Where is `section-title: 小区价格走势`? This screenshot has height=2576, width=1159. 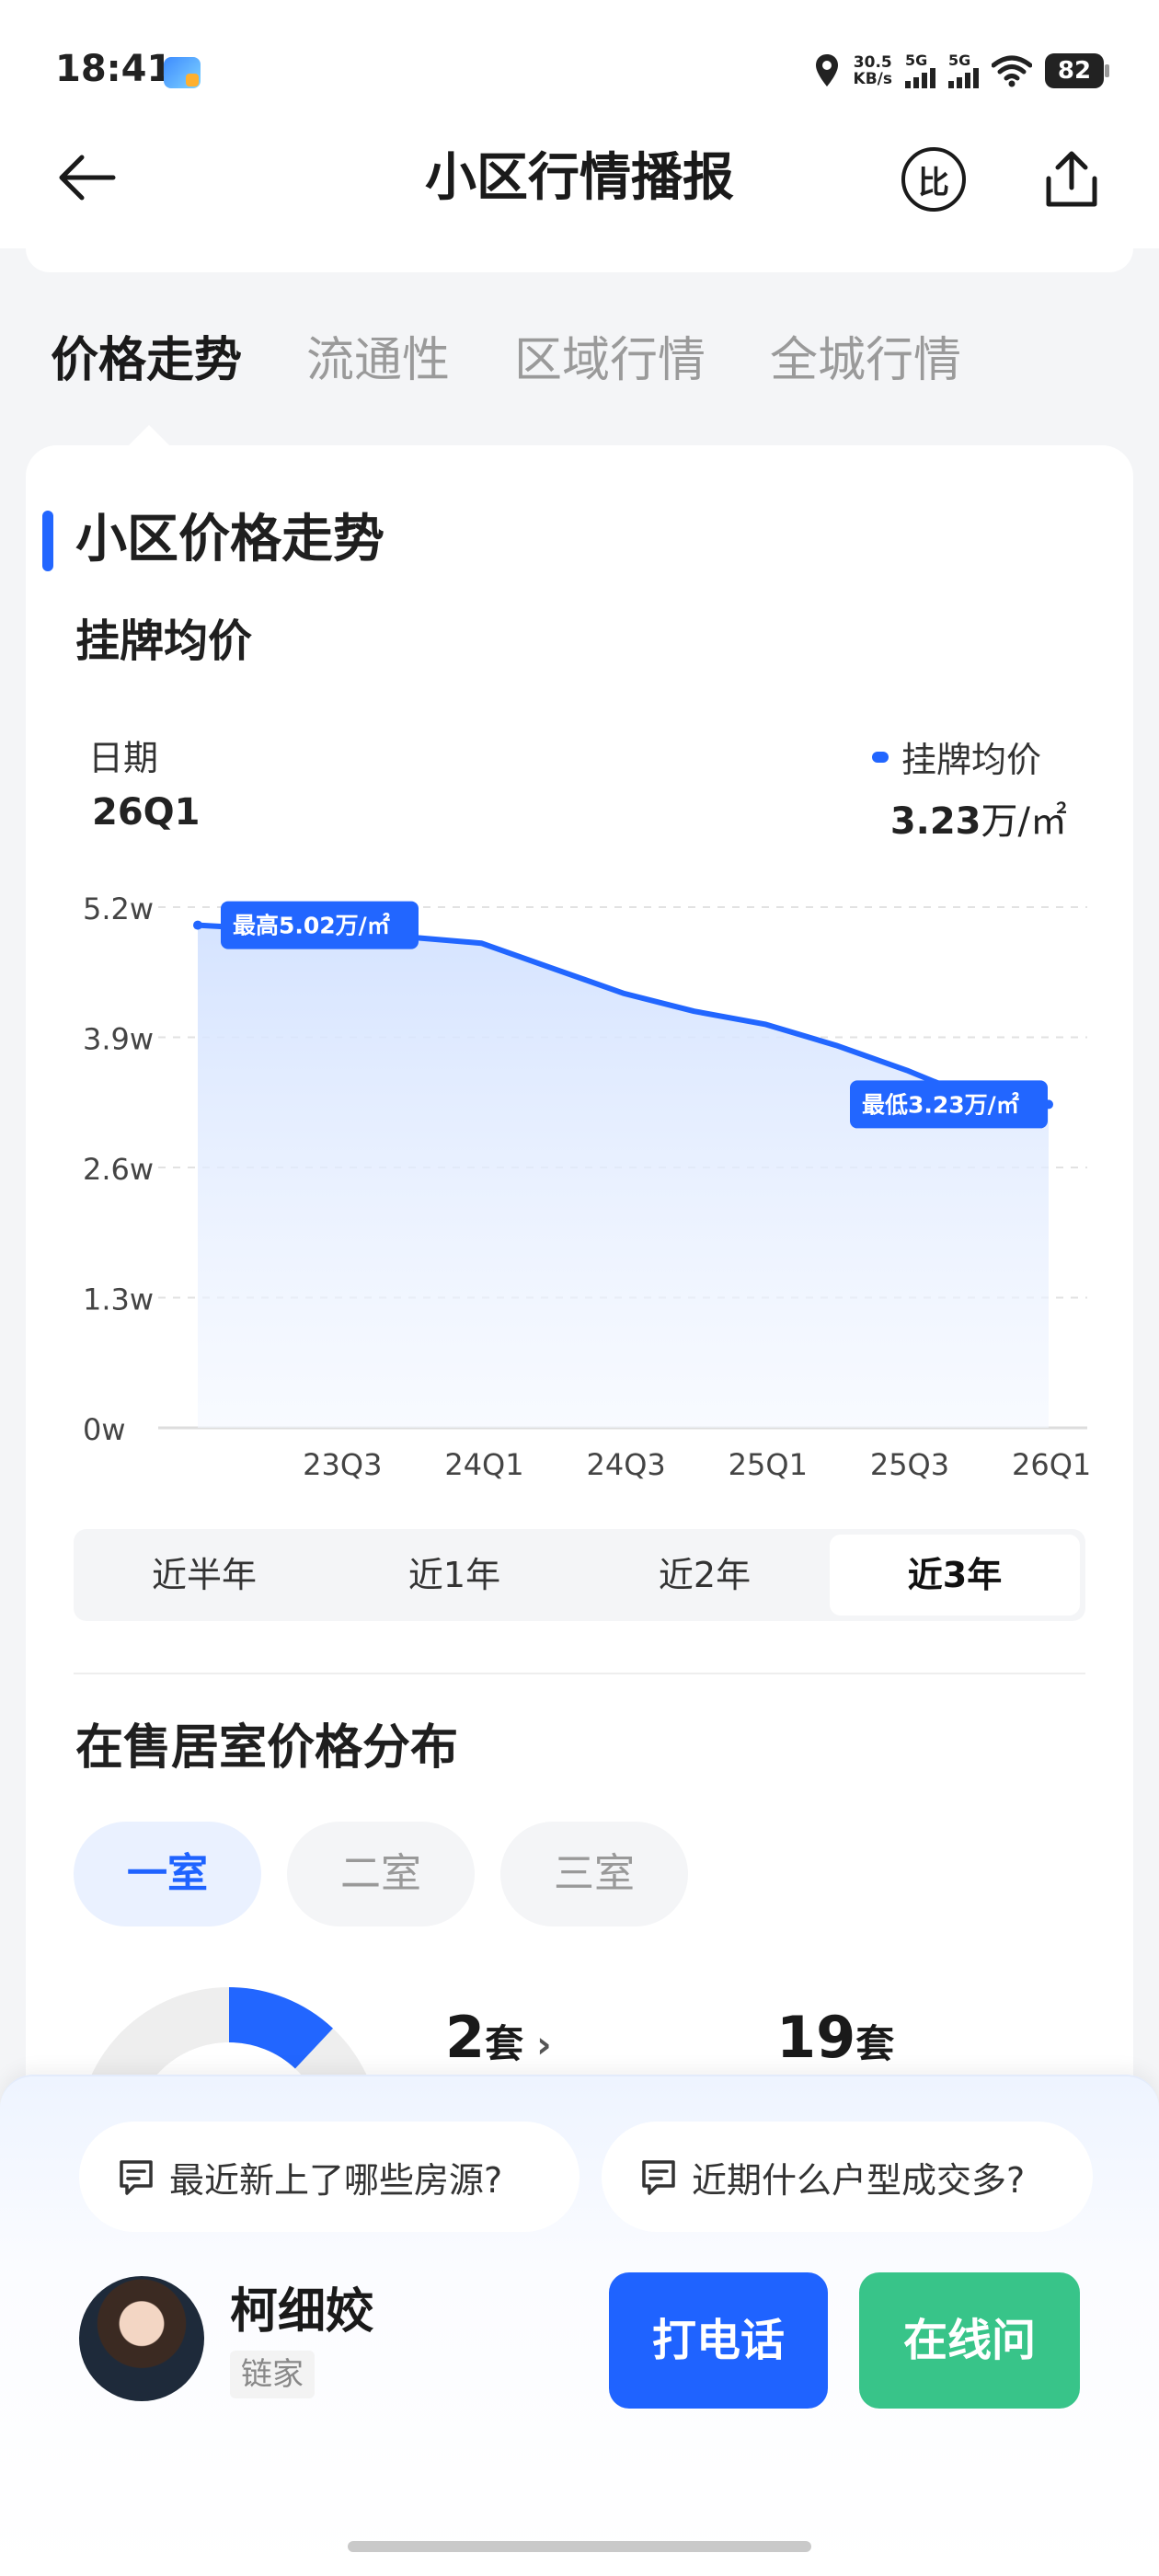
section-title: 小区价格走势 is located at coordinates (229, 539).